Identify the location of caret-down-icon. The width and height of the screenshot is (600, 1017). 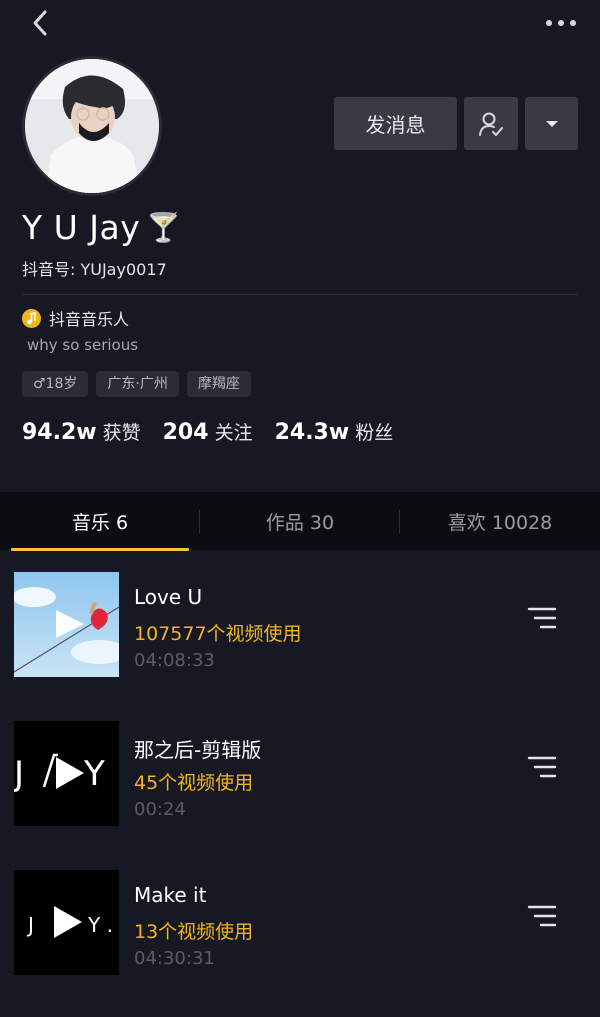
(551, 123).